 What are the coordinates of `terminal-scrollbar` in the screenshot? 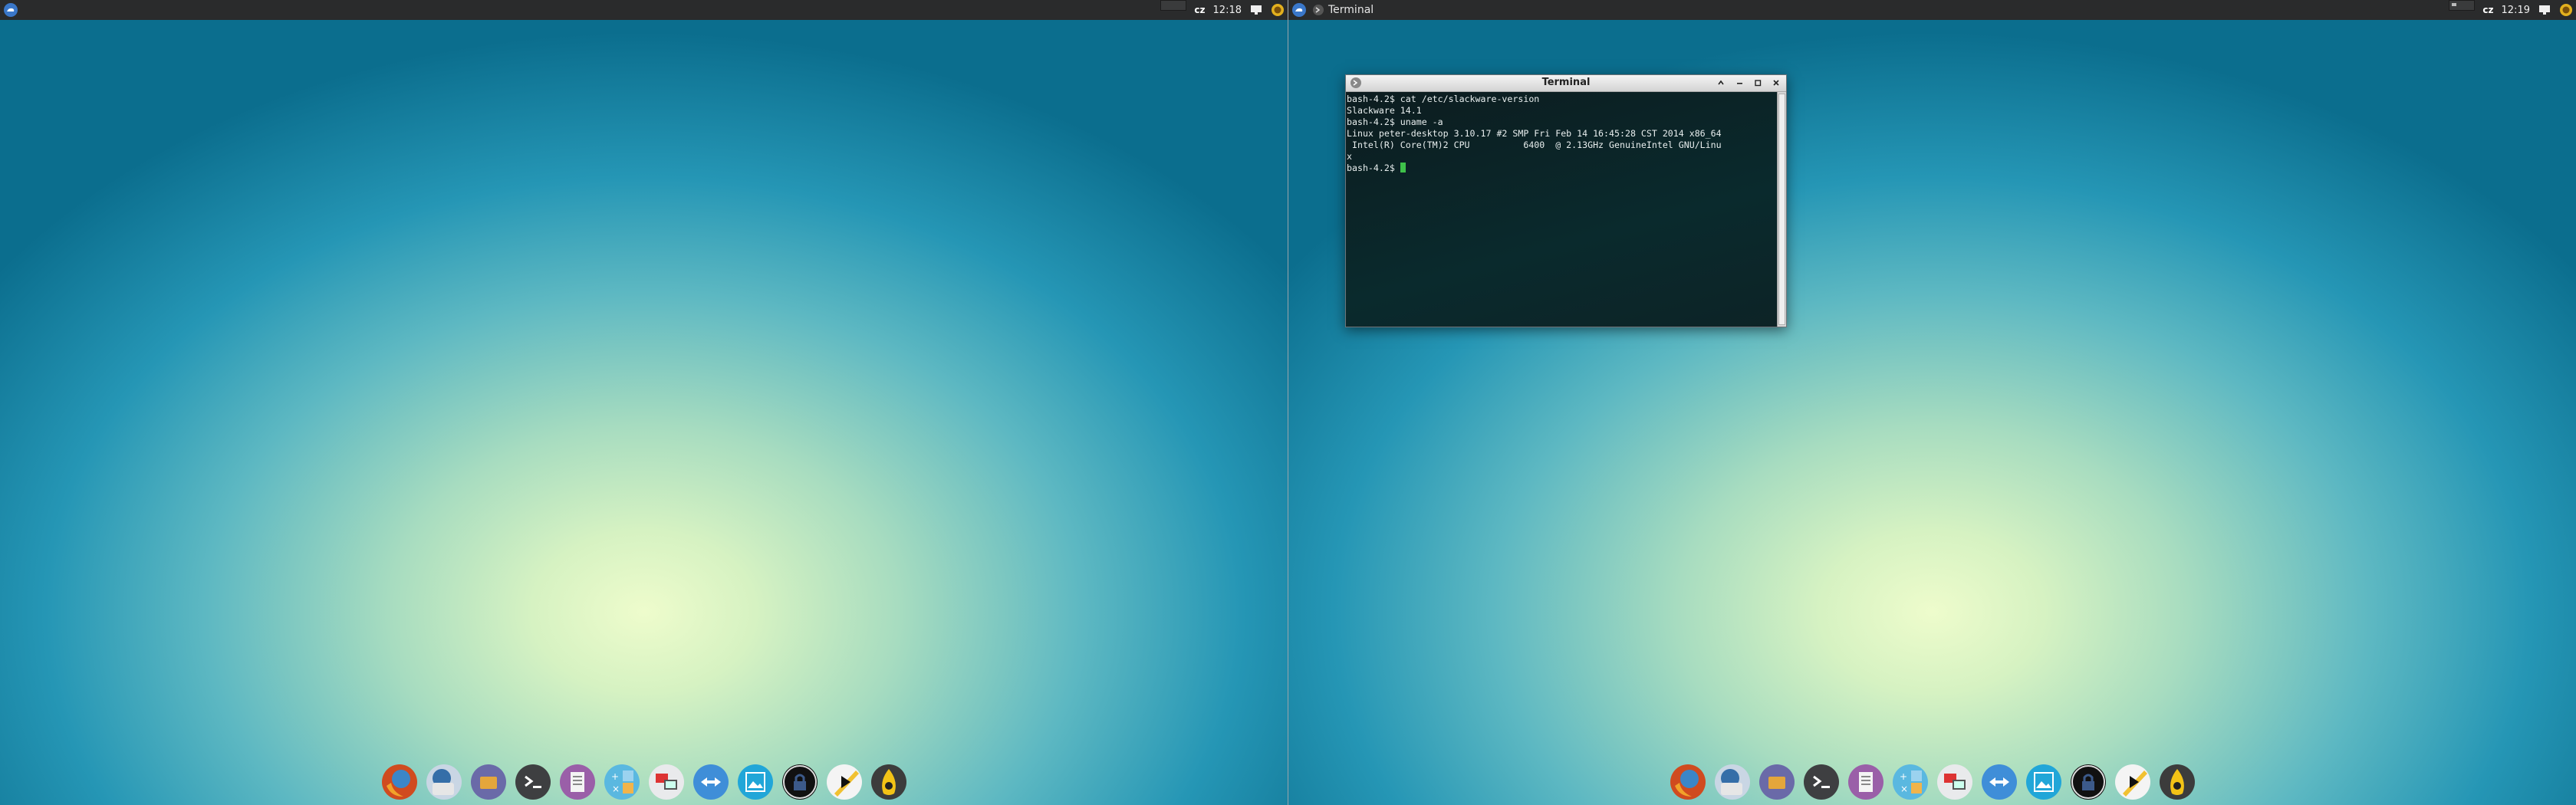 It's located at (1781, 209).